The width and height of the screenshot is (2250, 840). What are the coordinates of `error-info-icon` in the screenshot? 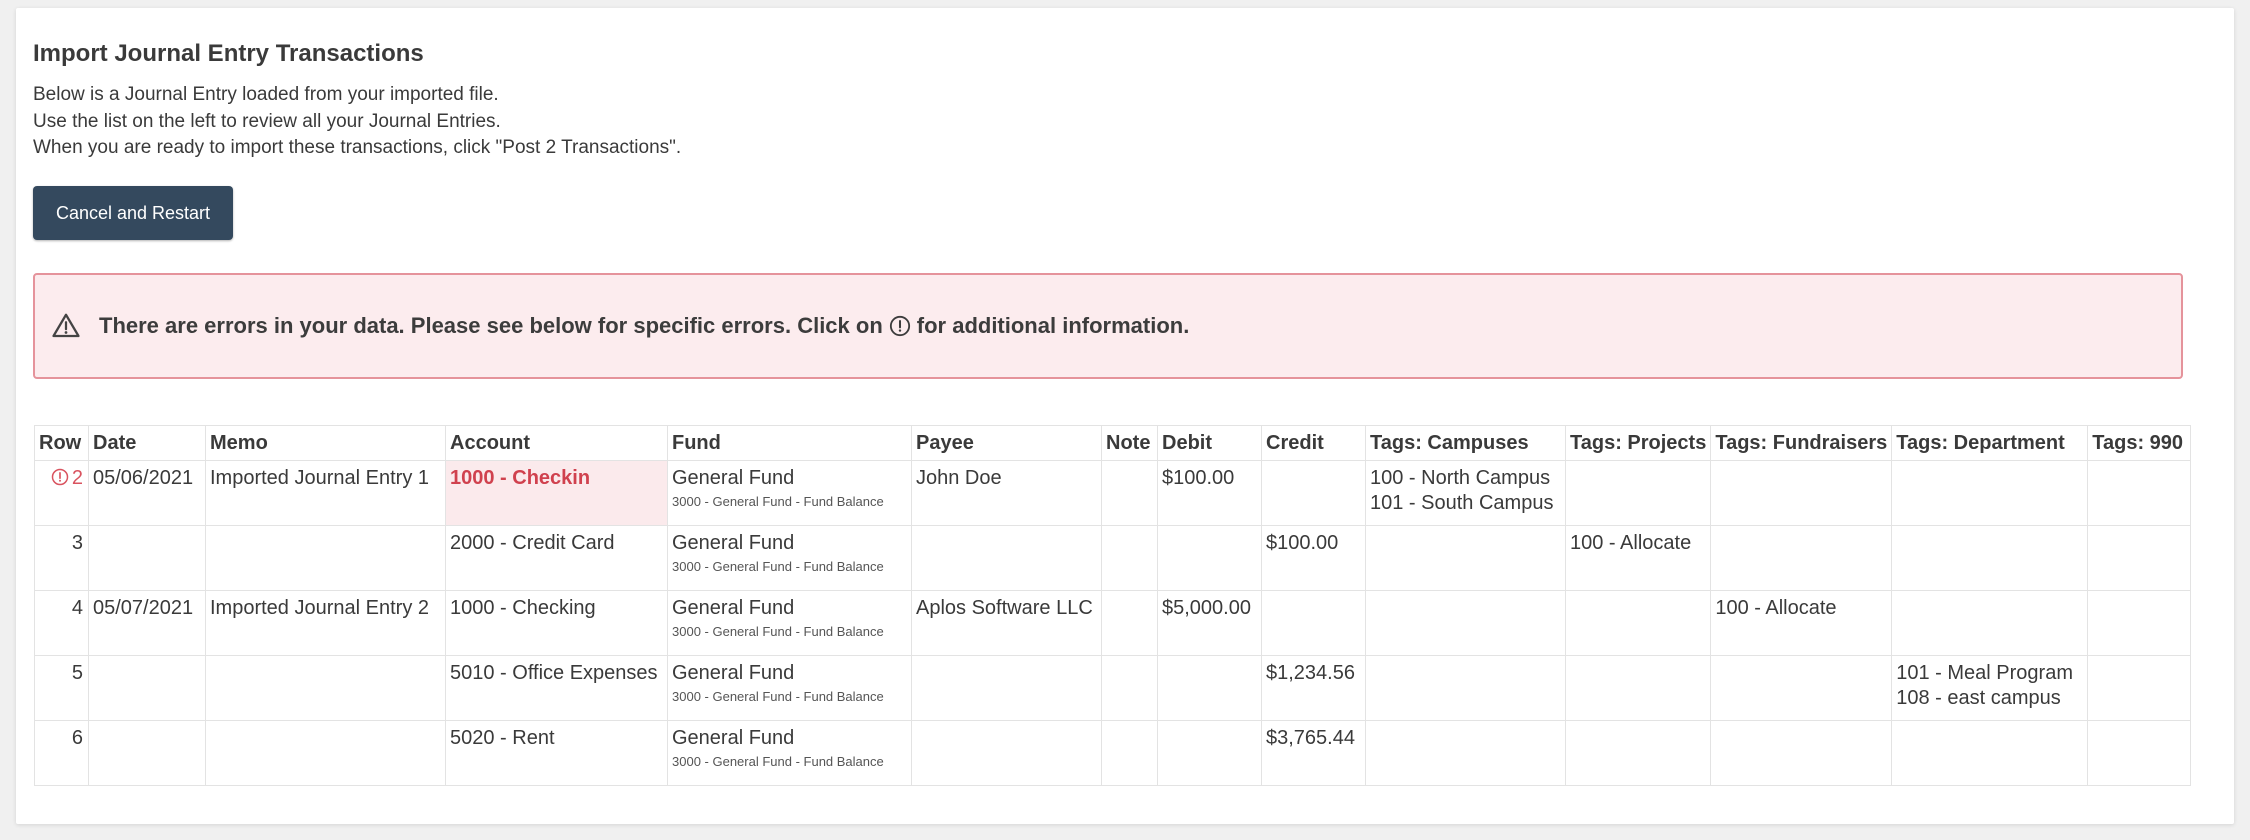 It's located at (60, 477).